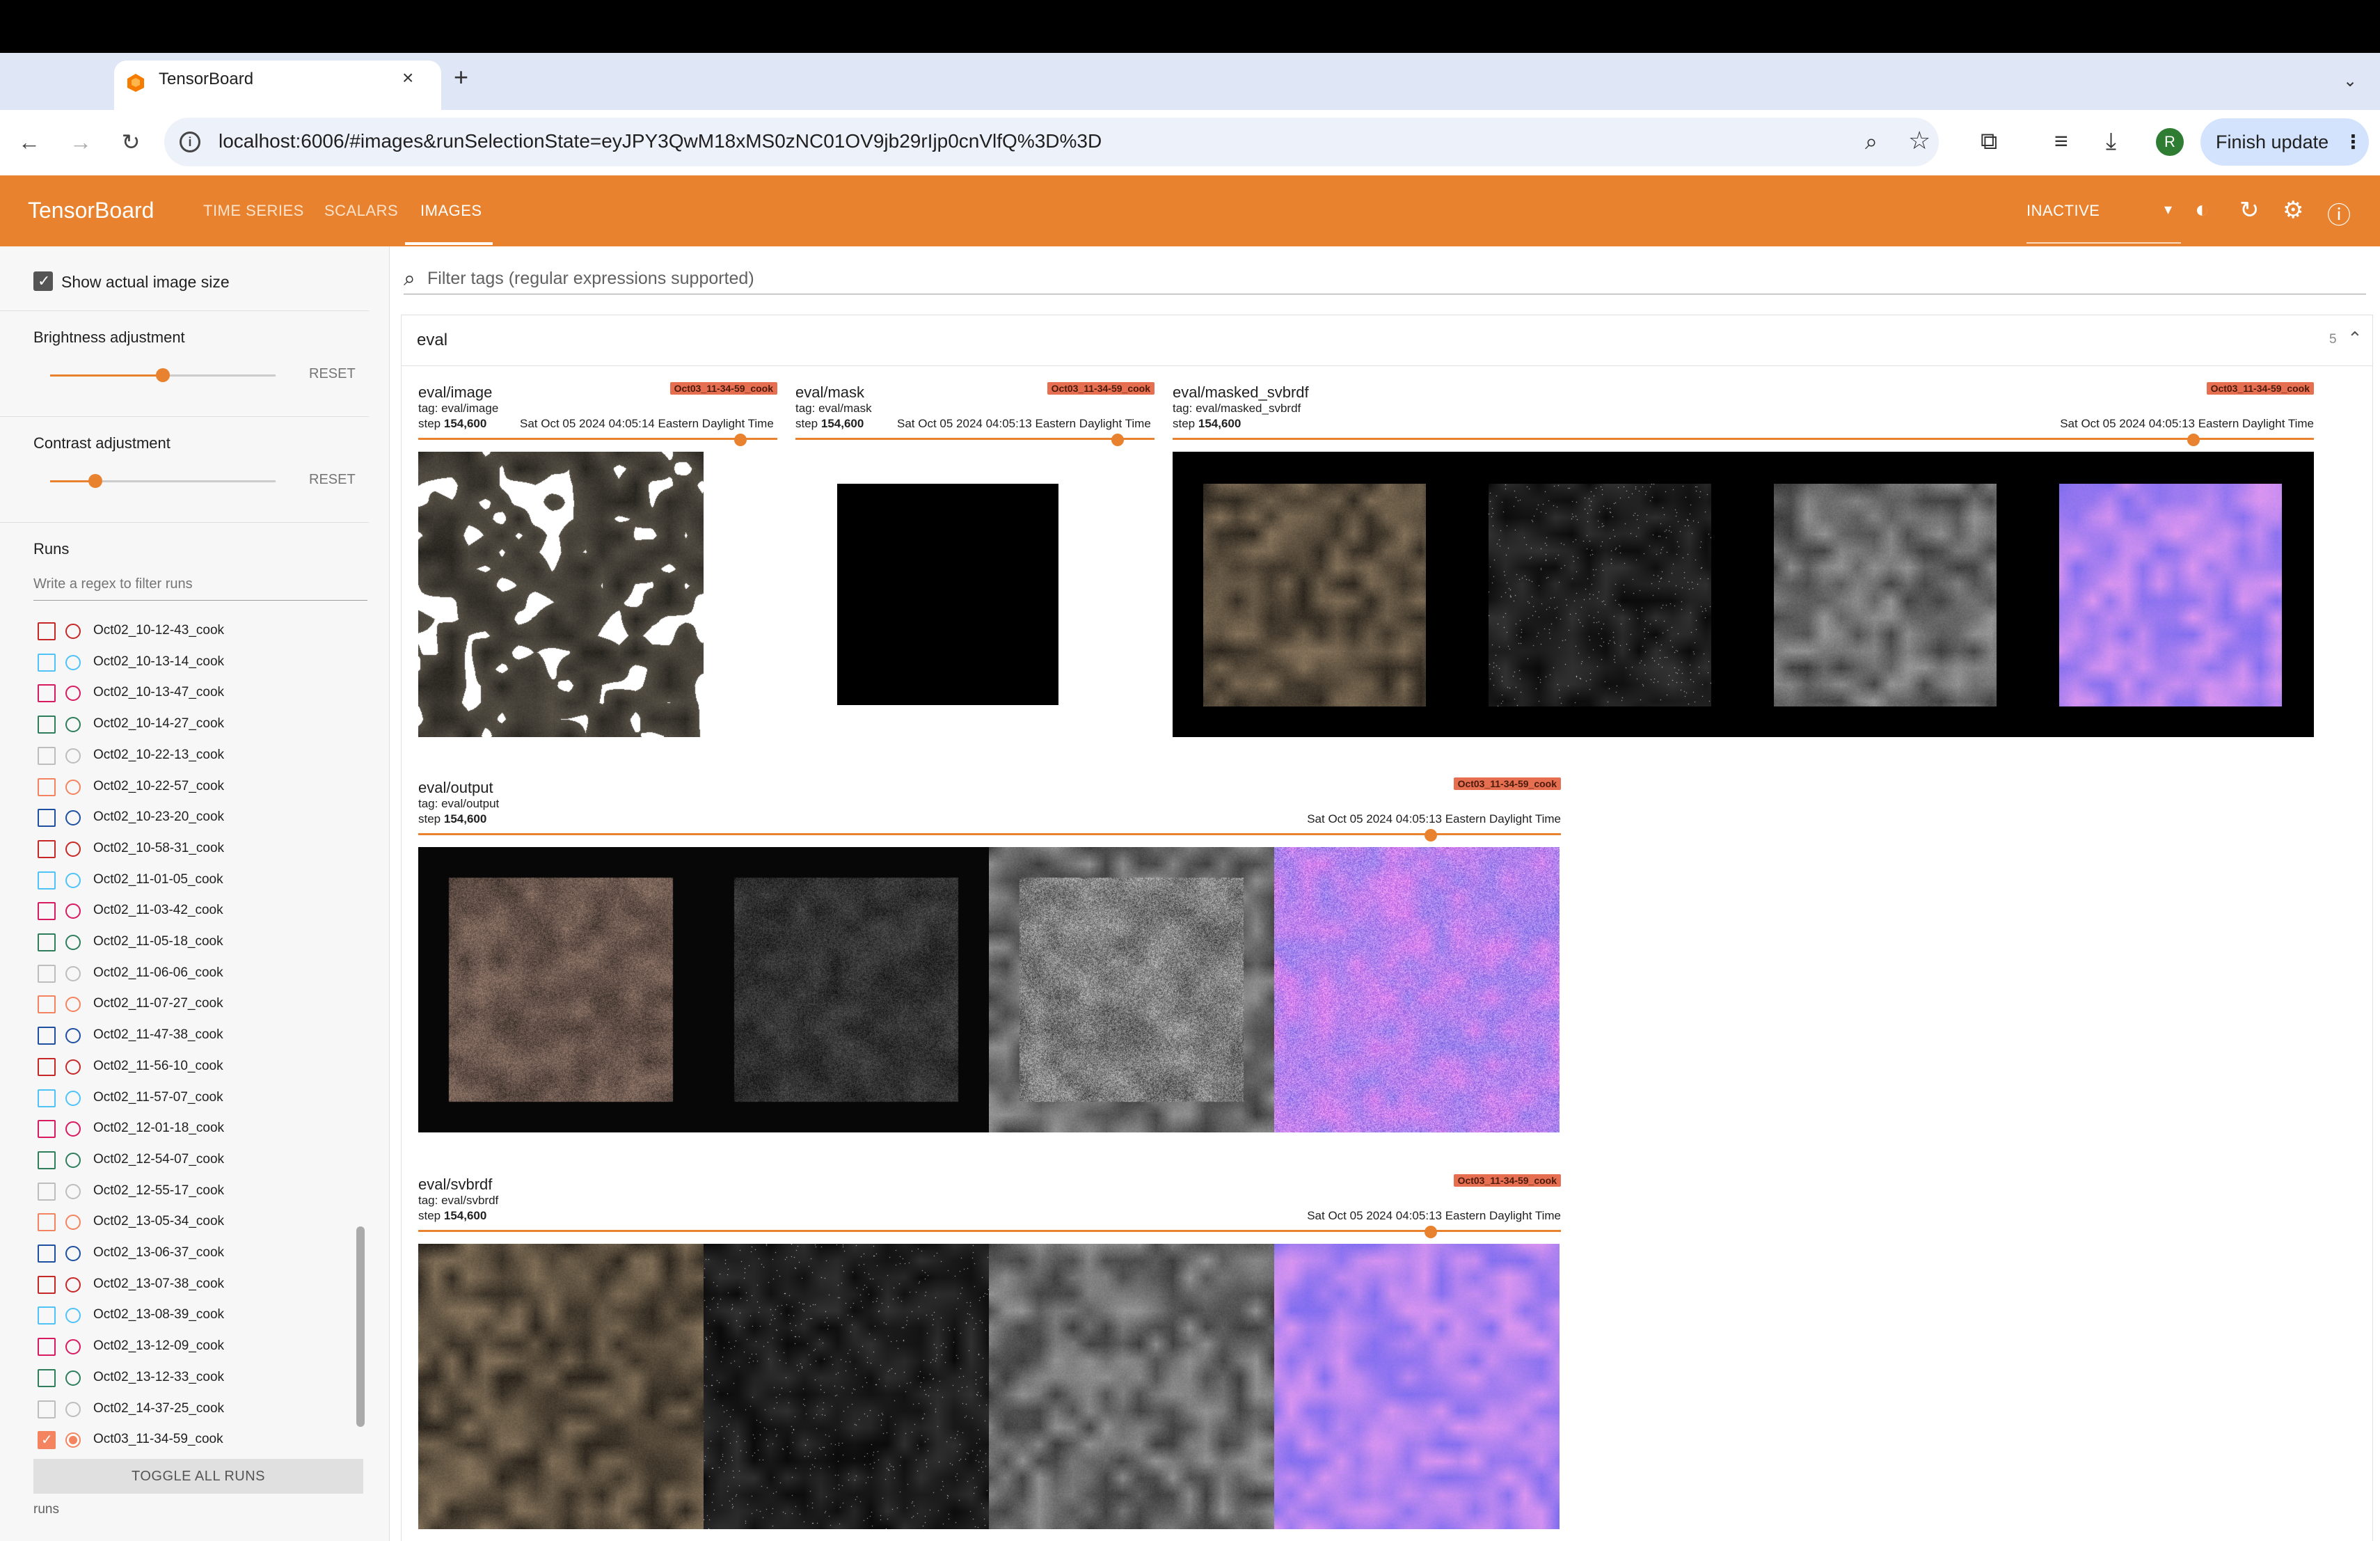 The image size is (2380, 1541). What do you see at coordinates (113, 584) in the screenshot?
I see `runs-filter-input: Write a regex to filter runs` at bounding box center [113, 584].